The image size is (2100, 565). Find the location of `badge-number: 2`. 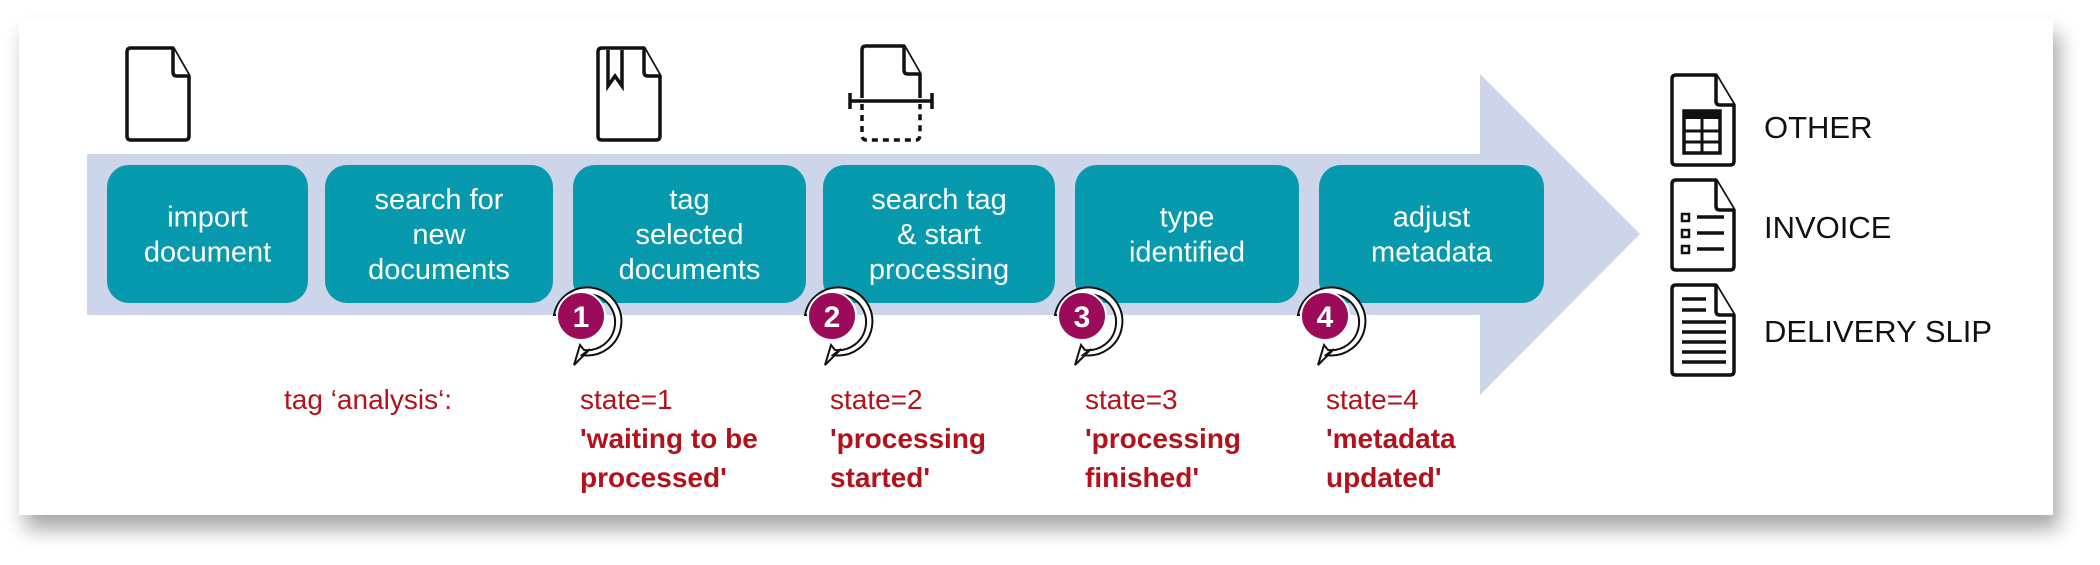

badge-number: 2 is located at coordinates (832, 317).